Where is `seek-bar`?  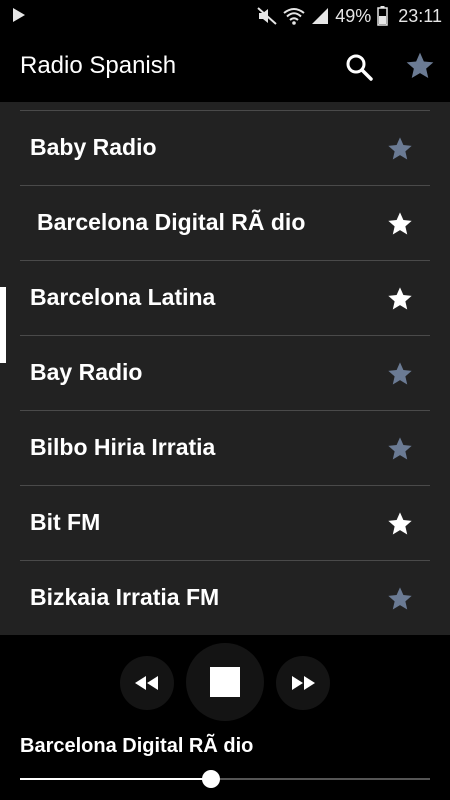
seek-bar is located at coordinates (225, 779).